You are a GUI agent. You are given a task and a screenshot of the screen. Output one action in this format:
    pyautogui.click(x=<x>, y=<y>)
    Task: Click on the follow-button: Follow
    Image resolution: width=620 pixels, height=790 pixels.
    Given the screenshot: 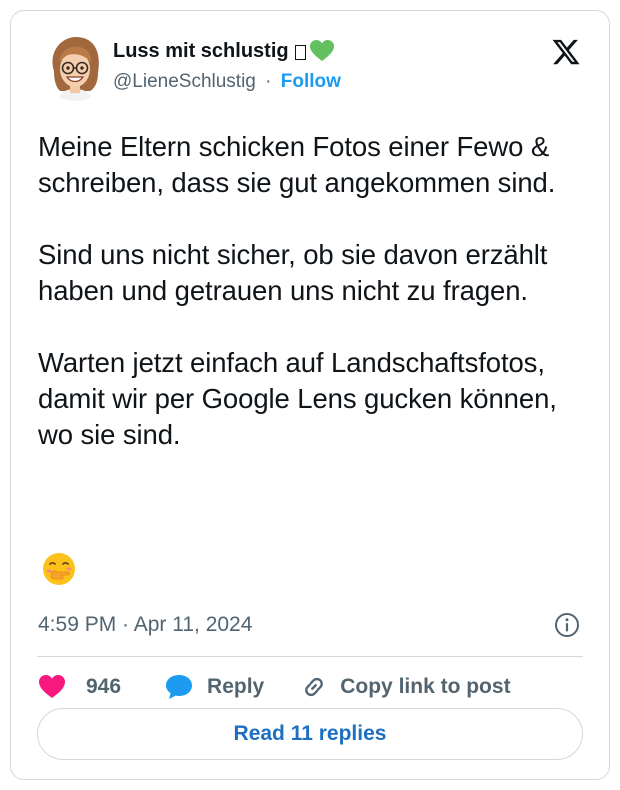 What is the action you would take?
    pyautogui.click(x=311, y=81)
    